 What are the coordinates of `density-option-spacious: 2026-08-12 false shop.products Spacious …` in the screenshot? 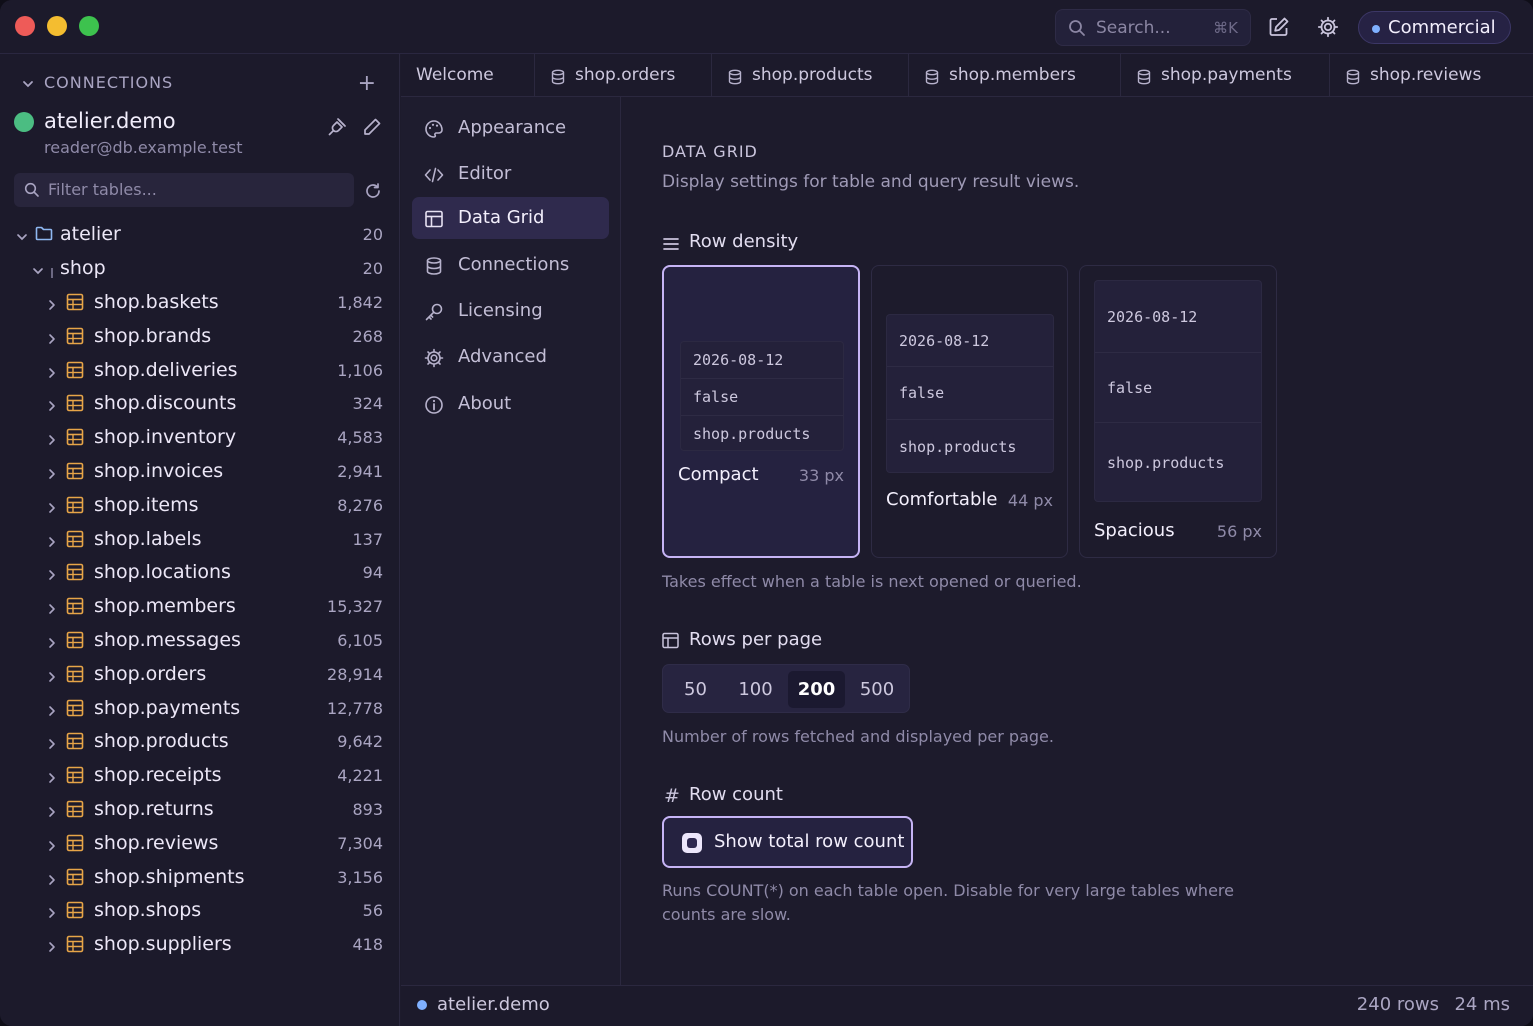 It's located at (1178, 411).